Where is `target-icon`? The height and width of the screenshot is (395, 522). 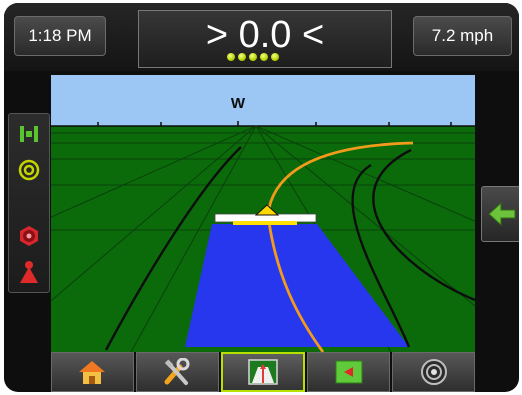 target-icon is located at coordinates (29, 170).